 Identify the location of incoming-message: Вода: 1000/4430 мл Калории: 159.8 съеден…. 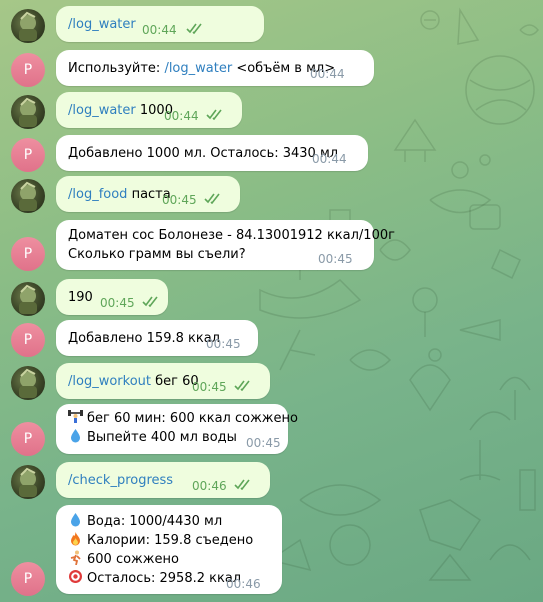
(169, 549).